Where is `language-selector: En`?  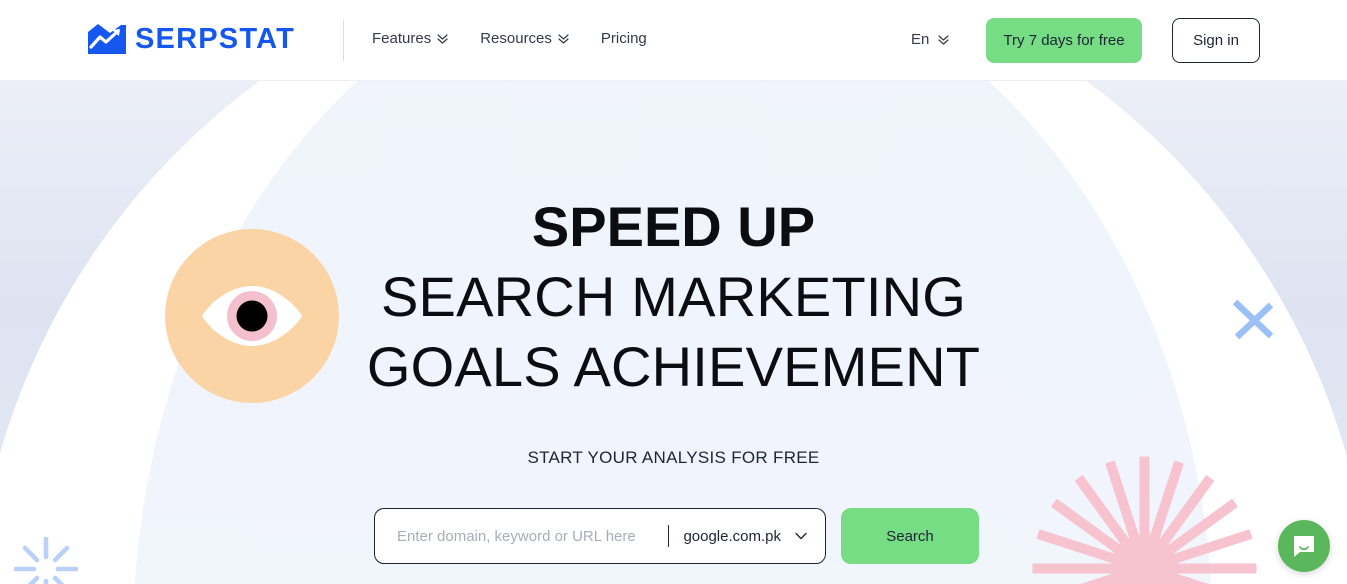 language-selector: En is located at coordinates (930, 39).